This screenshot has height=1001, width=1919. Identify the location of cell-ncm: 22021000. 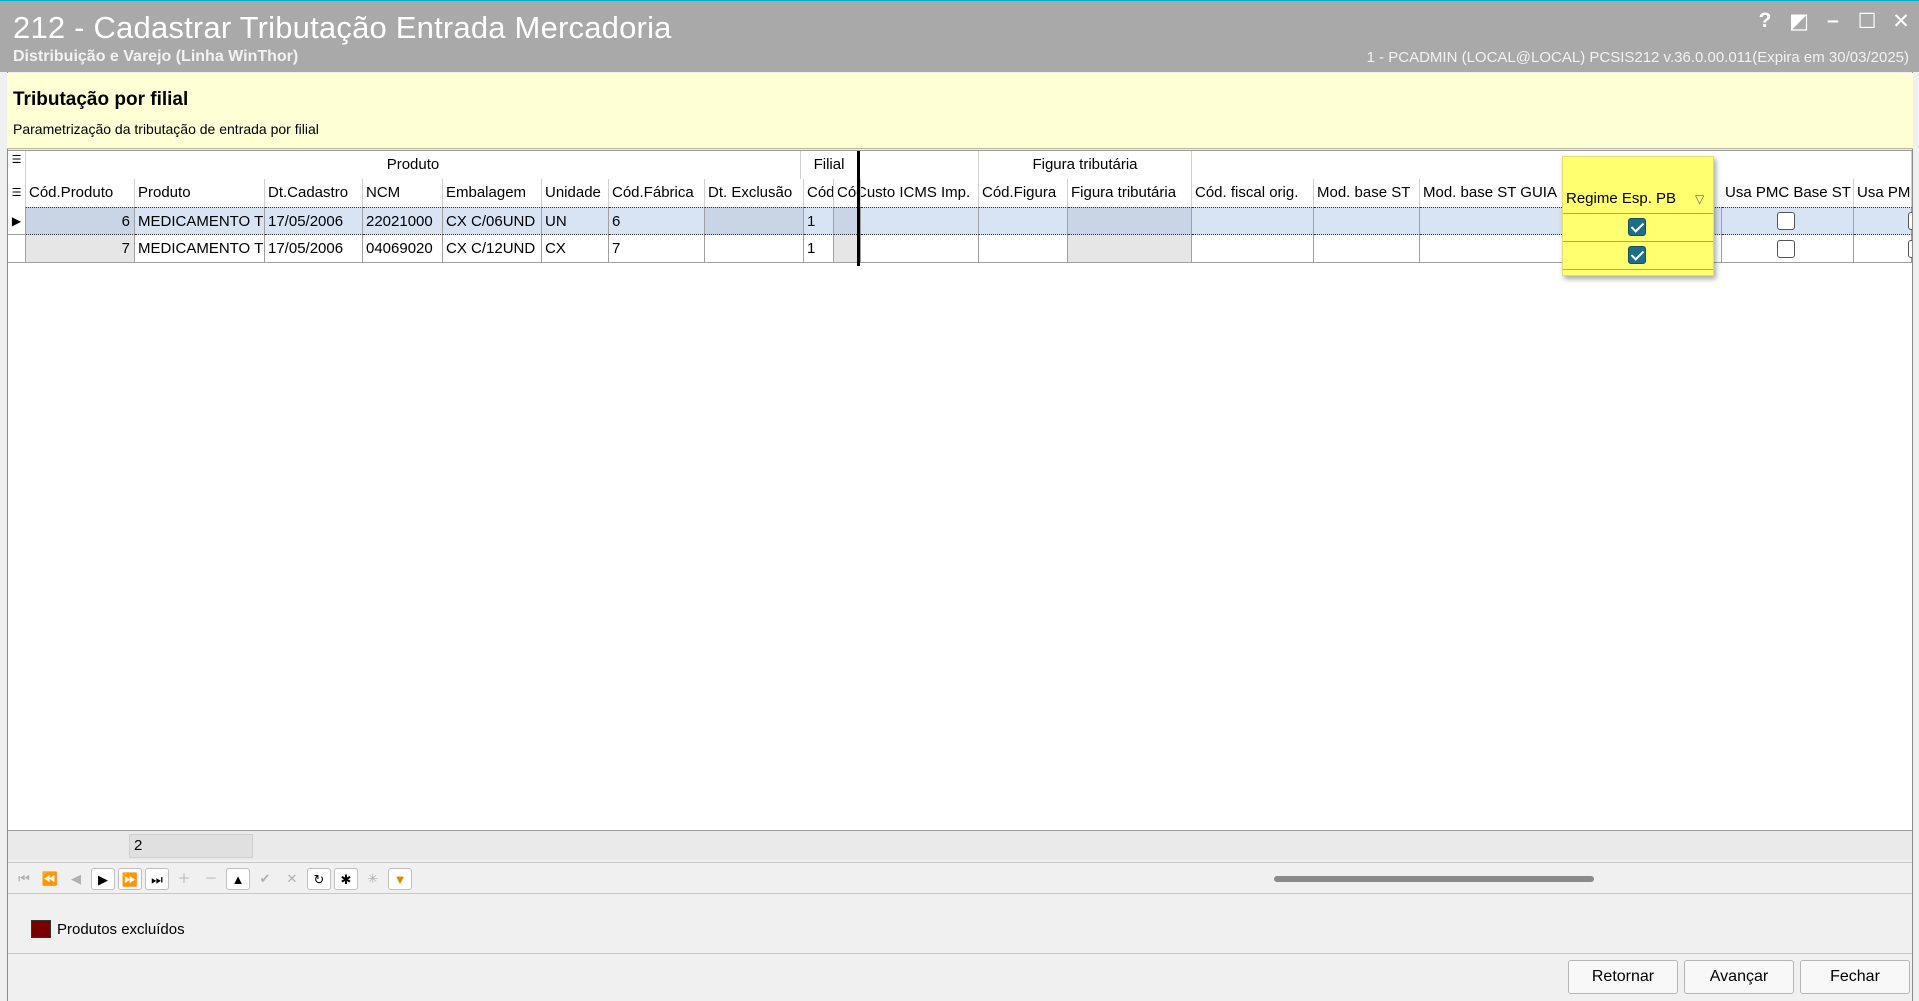
(403, 221).